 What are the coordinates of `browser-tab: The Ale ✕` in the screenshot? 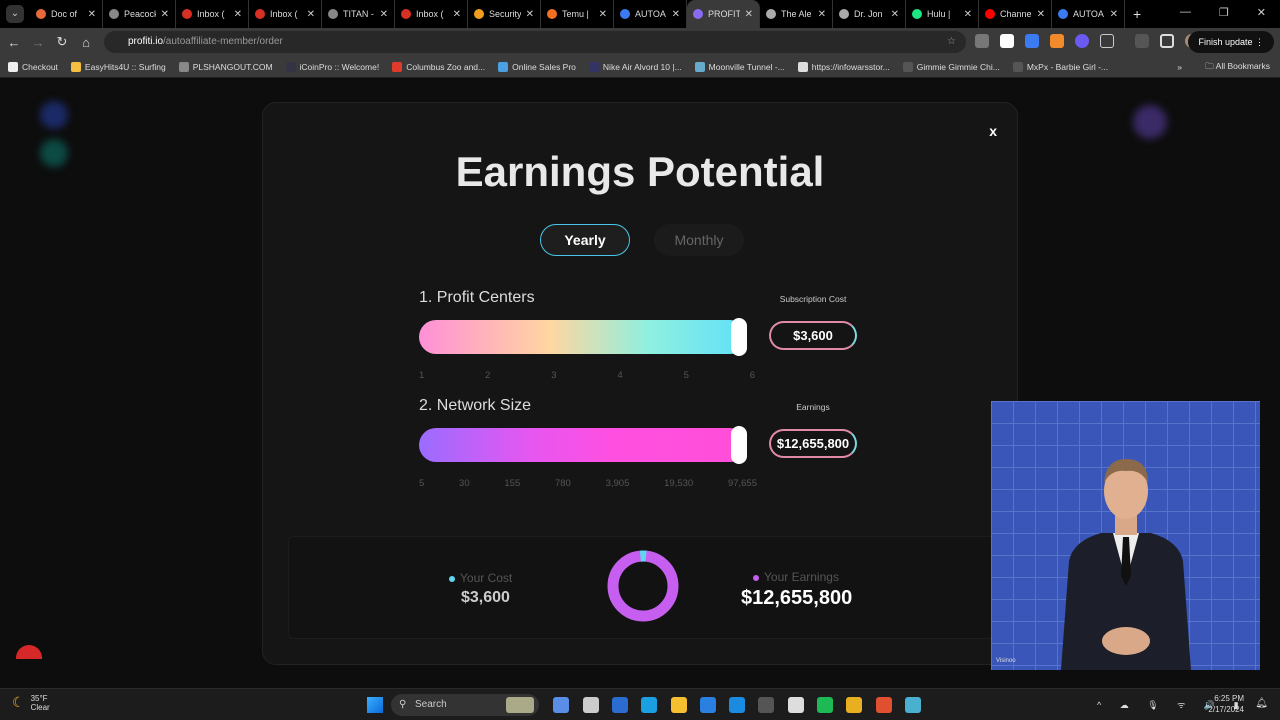 It's located at (796, 14).